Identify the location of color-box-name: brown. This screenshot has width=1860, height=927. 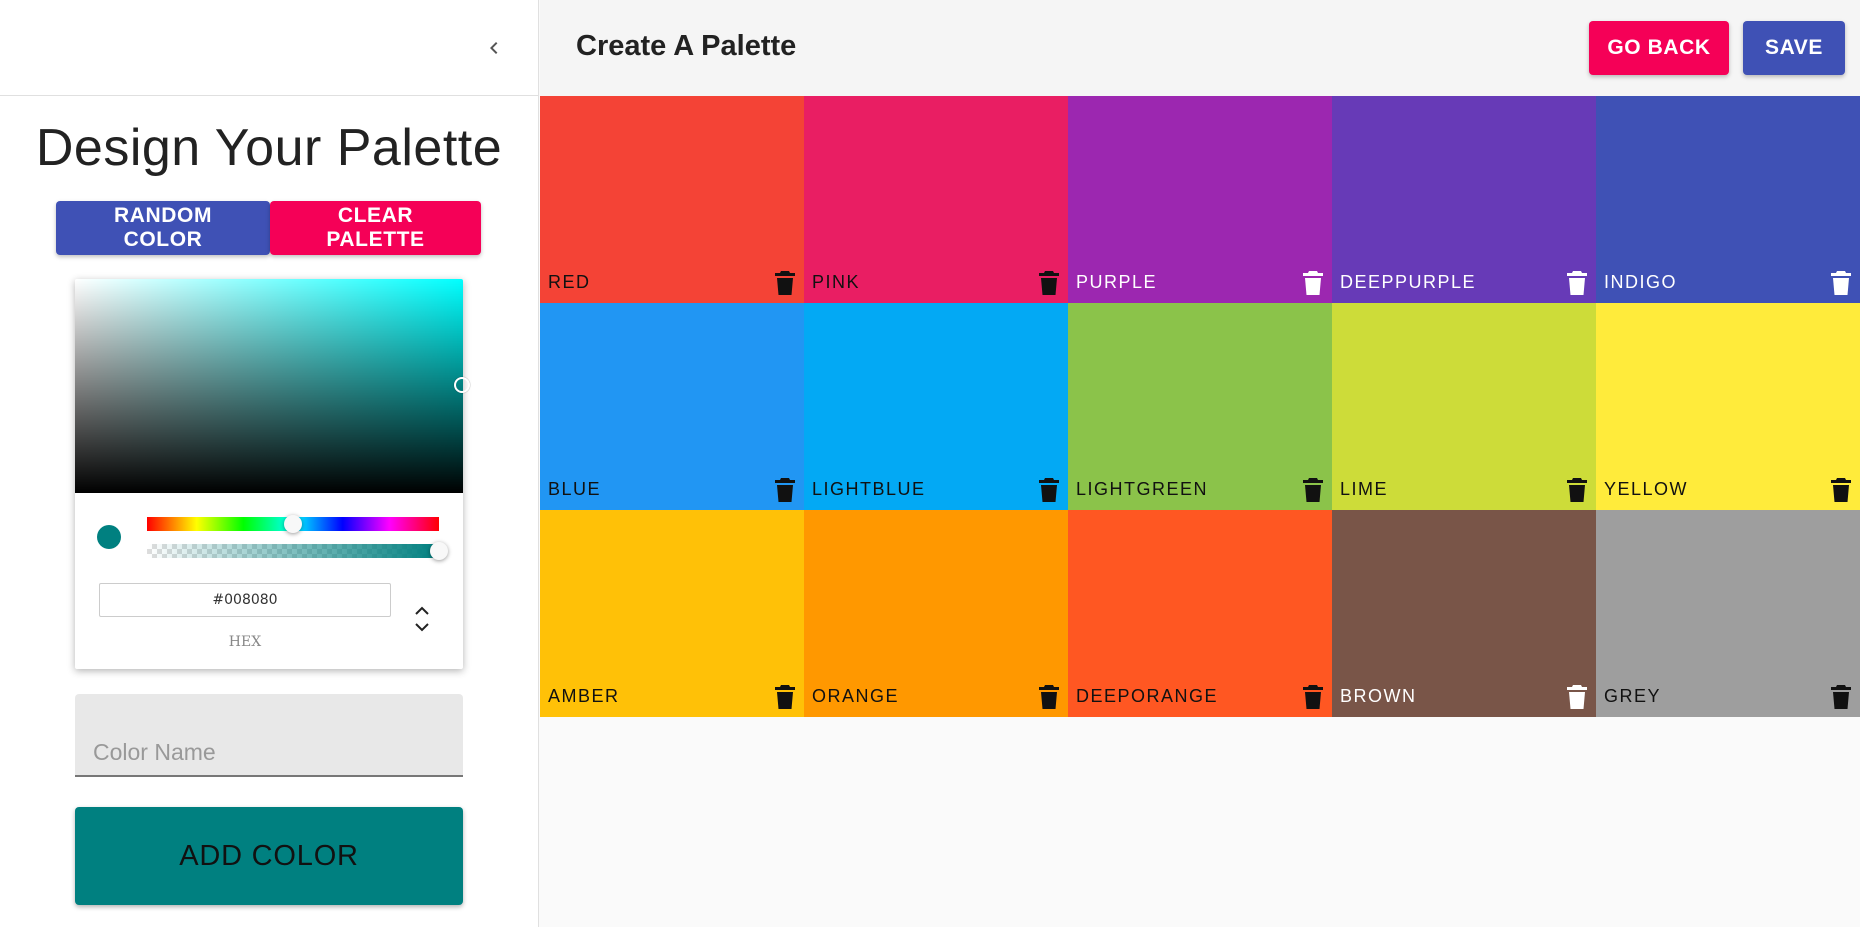
(1378, 696).